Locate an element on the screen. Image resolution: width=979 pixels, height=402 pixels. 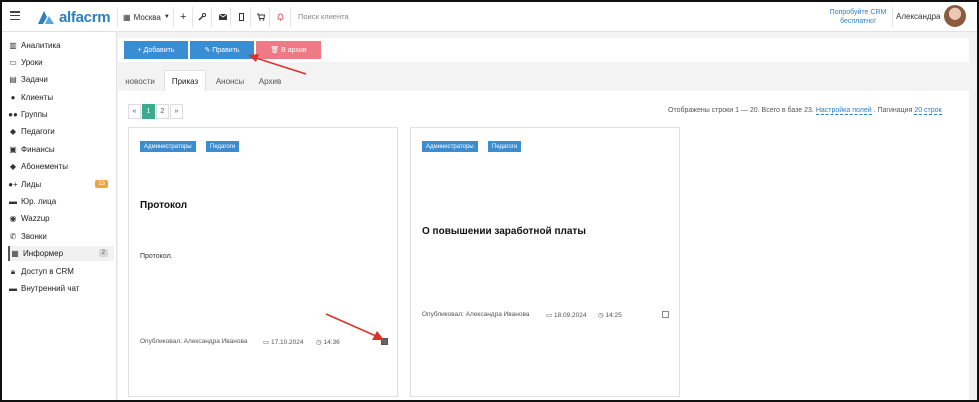
tasks-icon: ▤ is located at coordinates (13, 79).